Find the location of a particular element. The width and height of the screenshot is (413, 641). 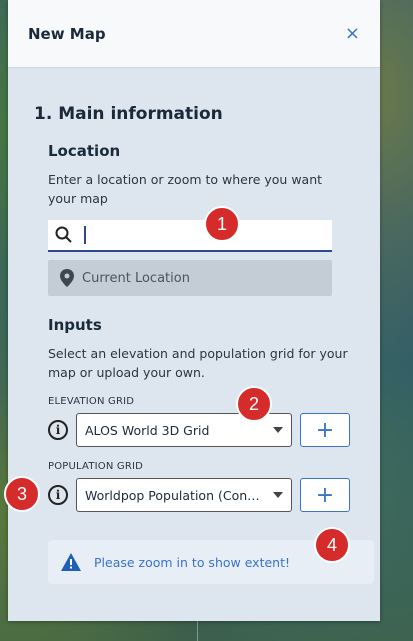

panel-header: New Map × is located at coordinates (194, 34).